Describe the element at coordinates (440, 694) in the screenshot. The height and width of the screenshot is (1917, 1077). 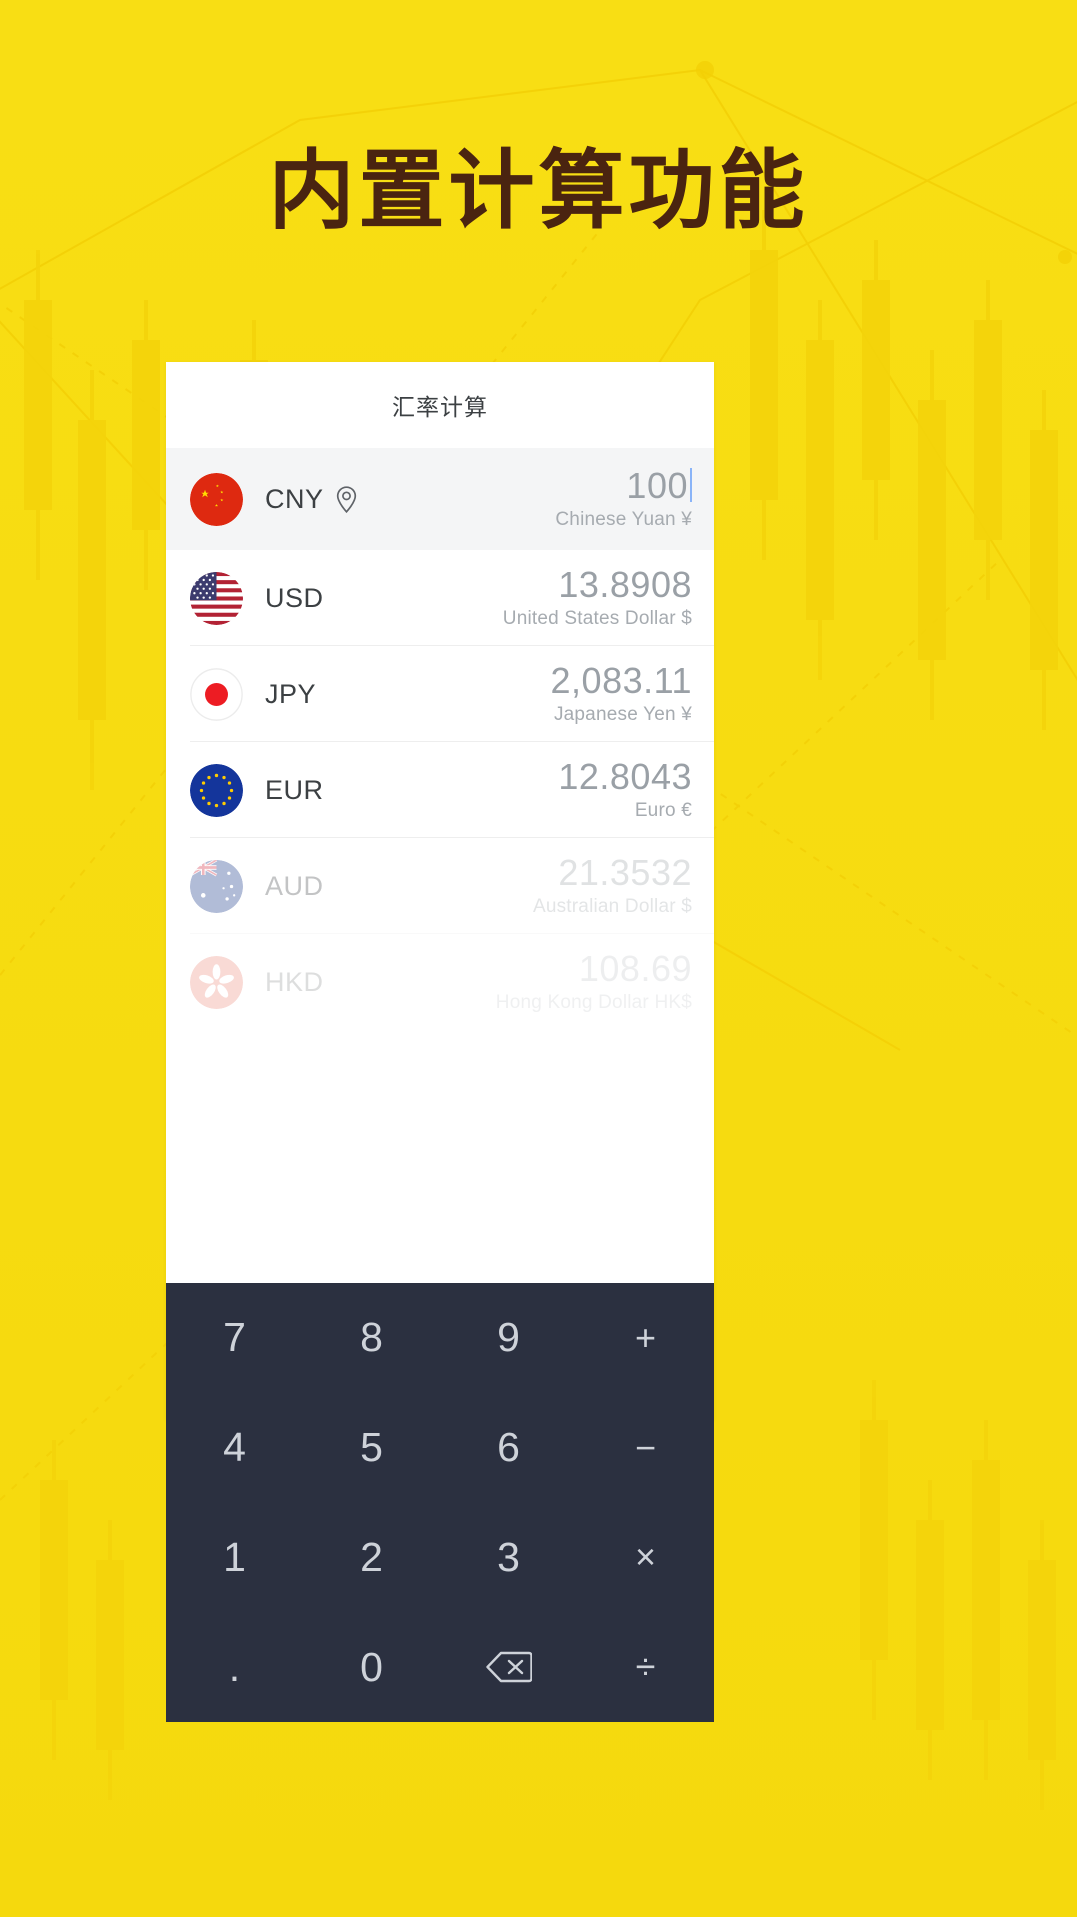
I see `currency-row-jpy: JPY 2,083.11 Japanese Yen ¥` at that location.